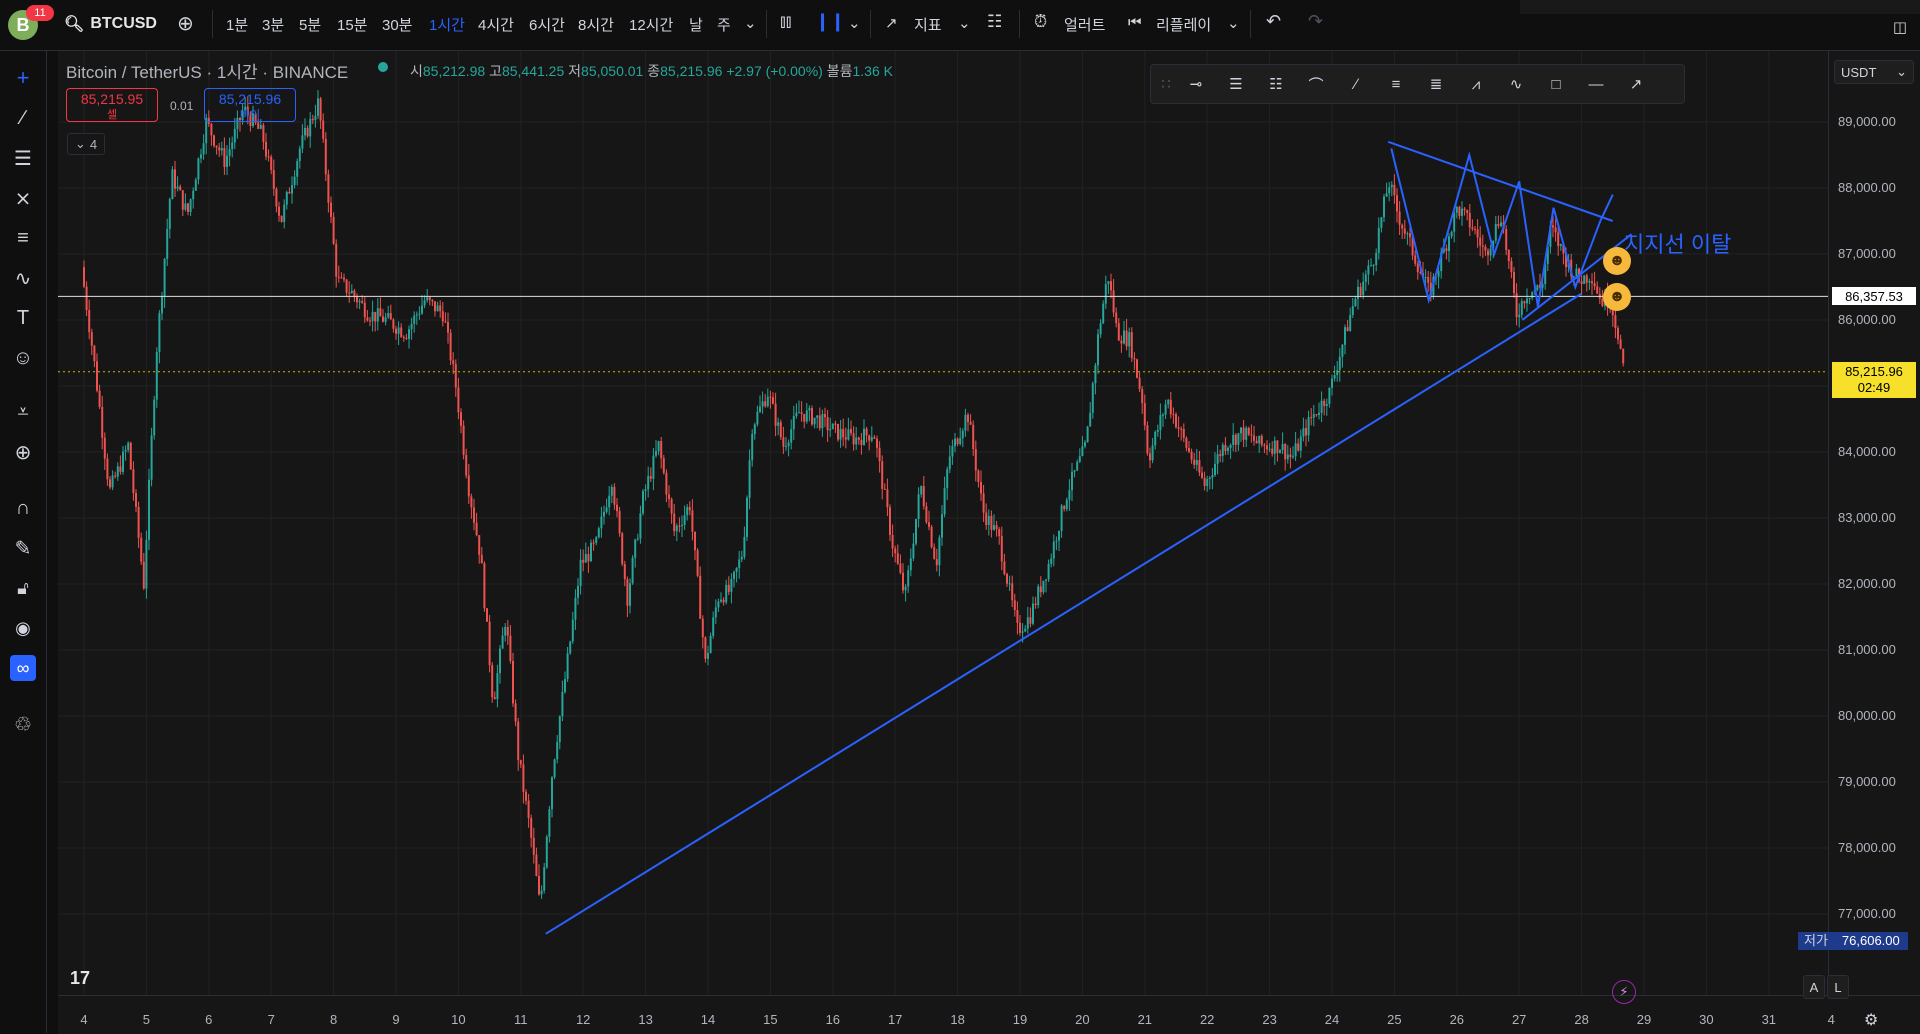 Image resolution: width=1920 pixels, height=1034 pixels. I want to click on link-icon: ∞, so click(23, 668).